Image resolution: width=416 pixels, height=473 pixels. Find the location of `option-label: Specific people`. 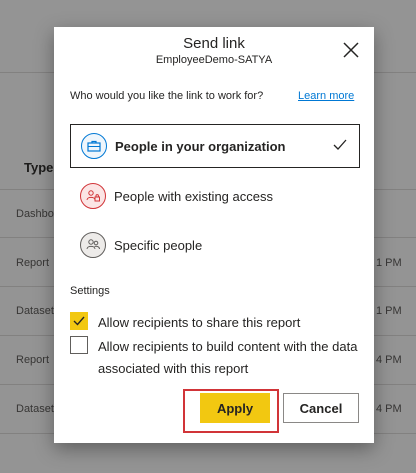

option-label: Specific people is located at coordinates (158, 245).